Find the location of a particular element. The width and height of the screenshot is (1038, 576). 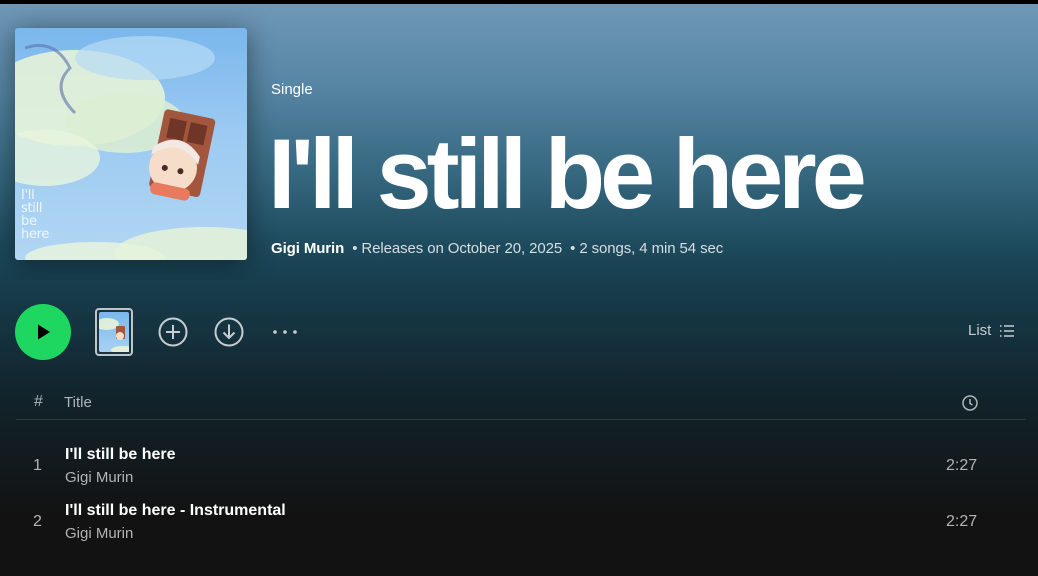

add-to-library-button is located at coordinates (173, 332).